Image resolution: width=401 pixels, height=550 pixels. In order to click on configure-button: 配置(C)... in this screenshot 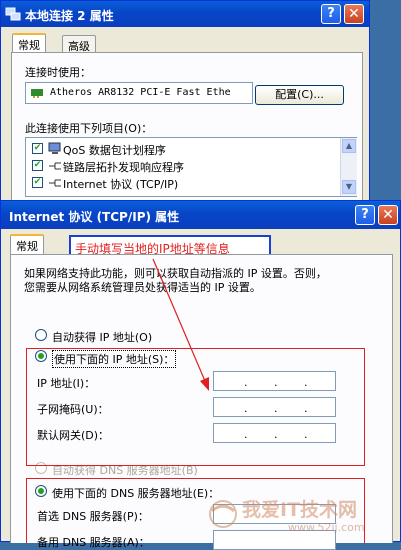, I will do `click(299, 95)`.